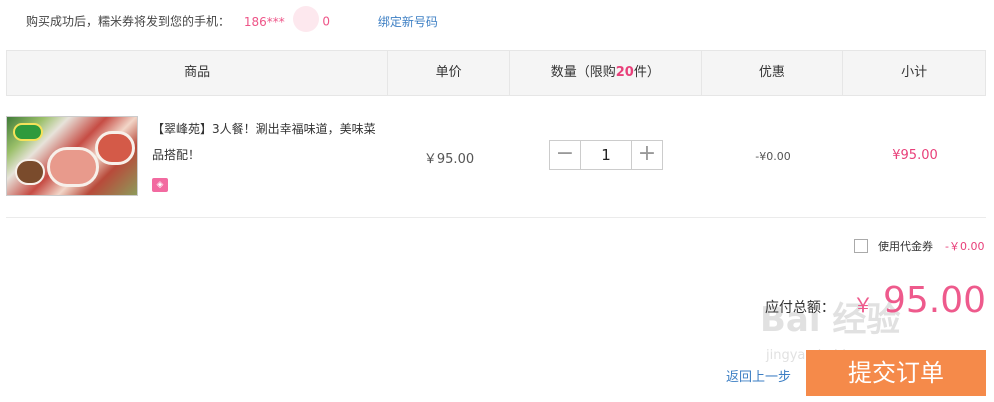  Describe the element at coordinates (30, 172) in the screenshot. I see `dish-sauce` at that location.